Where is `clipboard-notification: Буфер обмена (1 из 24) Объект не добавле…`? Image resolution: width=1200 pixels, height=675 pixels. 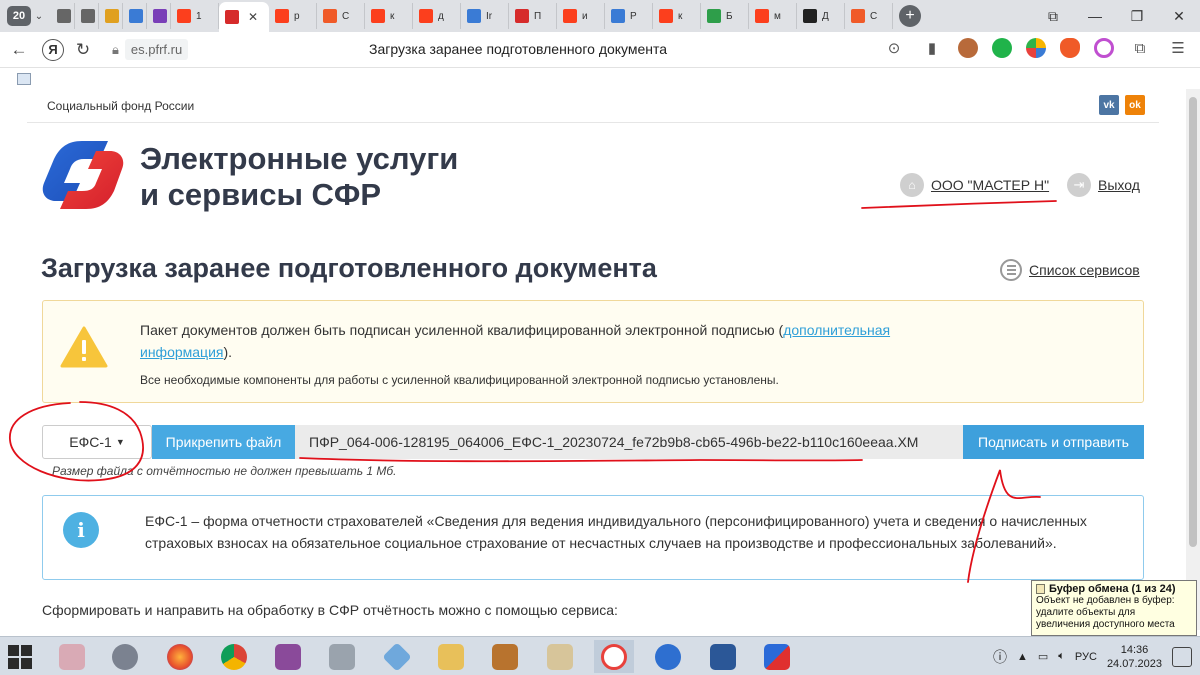
clipboard-notification: Буфер обмена (1 из 24) Объект не добавле… is located at coordinates (1114, 608).